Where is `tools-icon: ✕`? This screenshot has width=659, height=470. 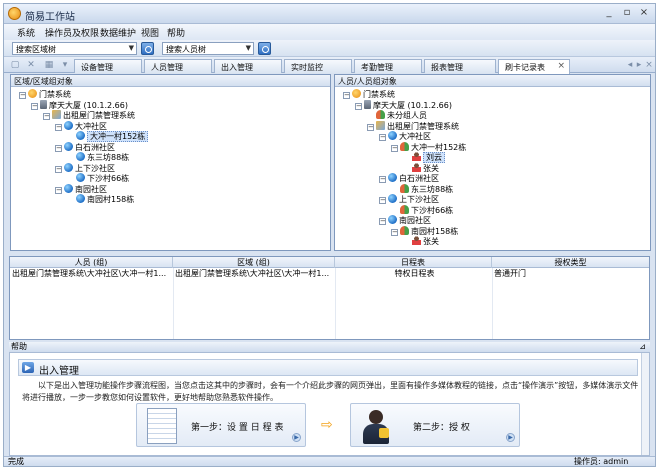
tools-icon: ✕ is located at coordinates (31, 65).